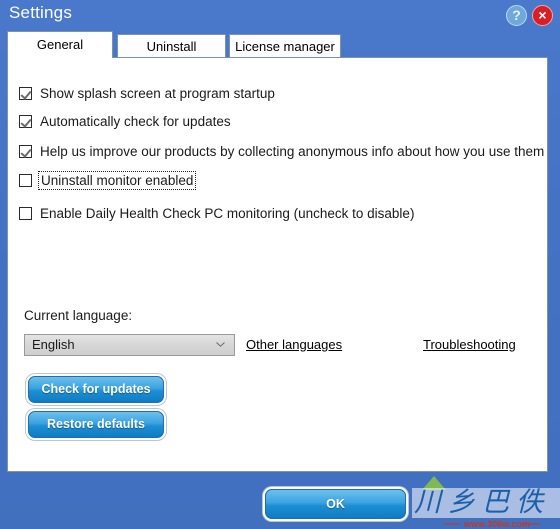 This screenshot has height=529, width=560. What do you see at coordinates (25, 121) in the screenshot?
I see `checkbox-auto-check-updates` at bounding box center [25, 121].